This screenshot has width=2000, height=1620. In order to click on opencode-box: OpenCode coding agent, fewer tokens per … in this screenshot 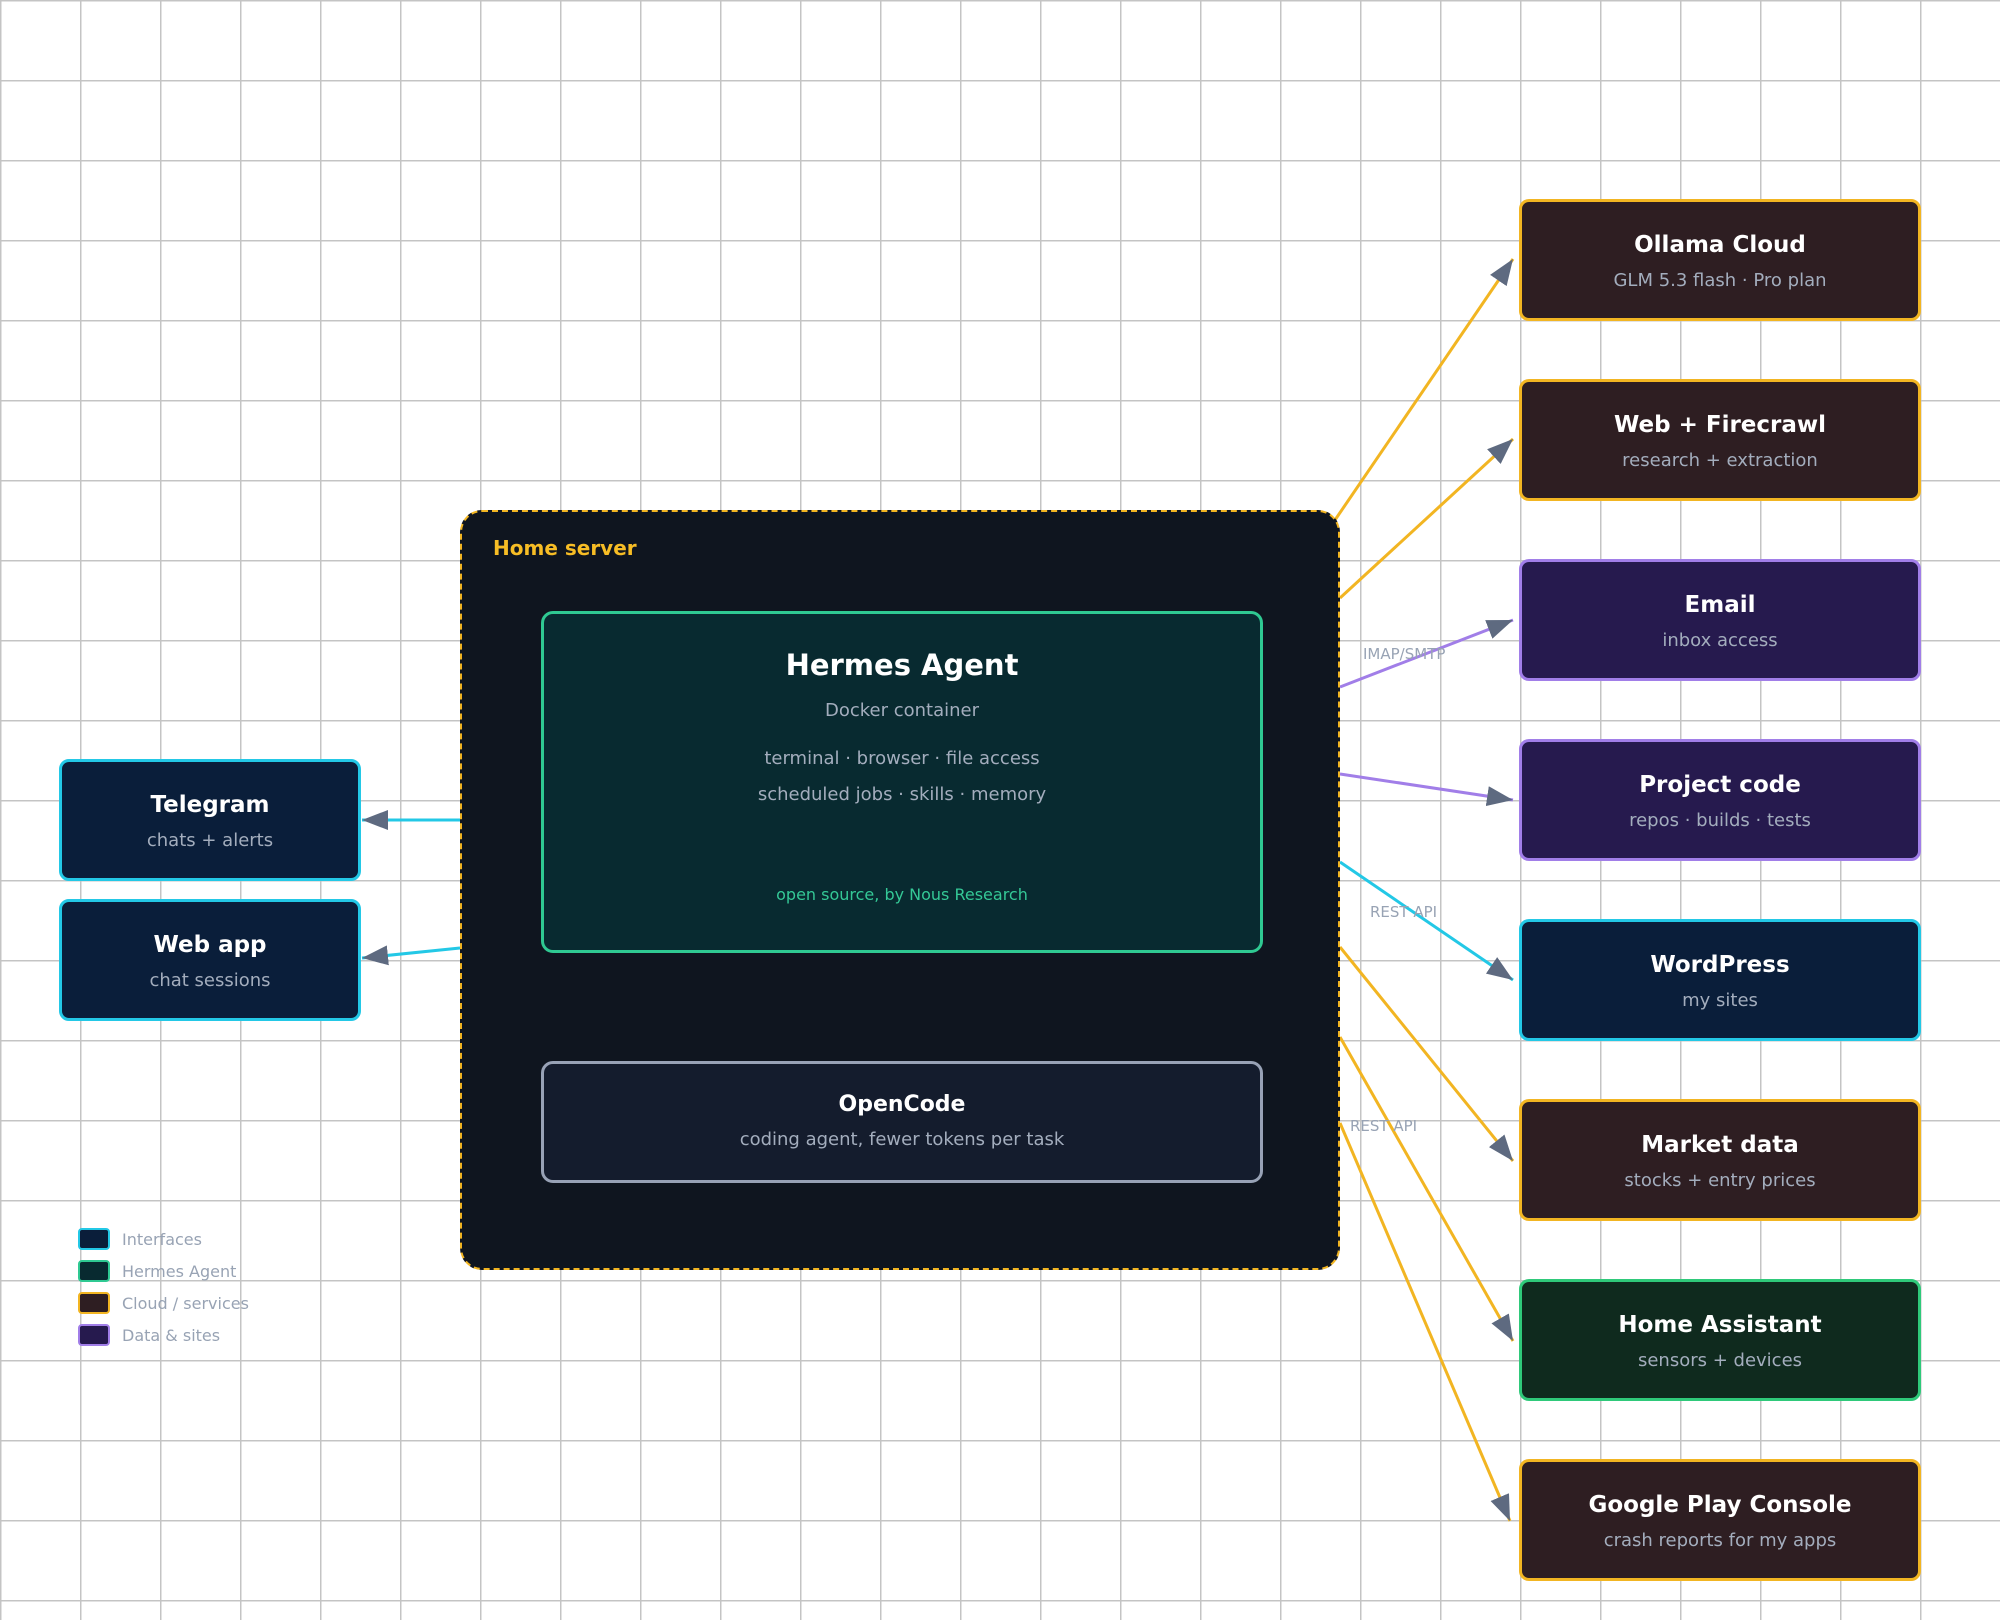, I will do `click(902, 1122)`.